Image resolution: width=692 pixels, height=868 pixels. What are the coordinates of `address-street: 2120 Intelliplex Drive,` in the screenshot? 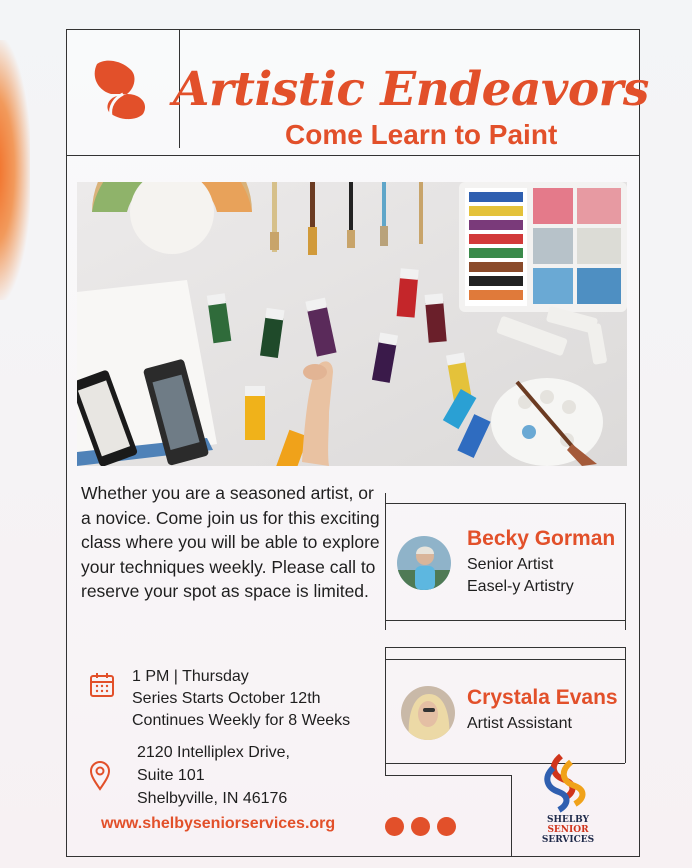 It's located at (213, 752).